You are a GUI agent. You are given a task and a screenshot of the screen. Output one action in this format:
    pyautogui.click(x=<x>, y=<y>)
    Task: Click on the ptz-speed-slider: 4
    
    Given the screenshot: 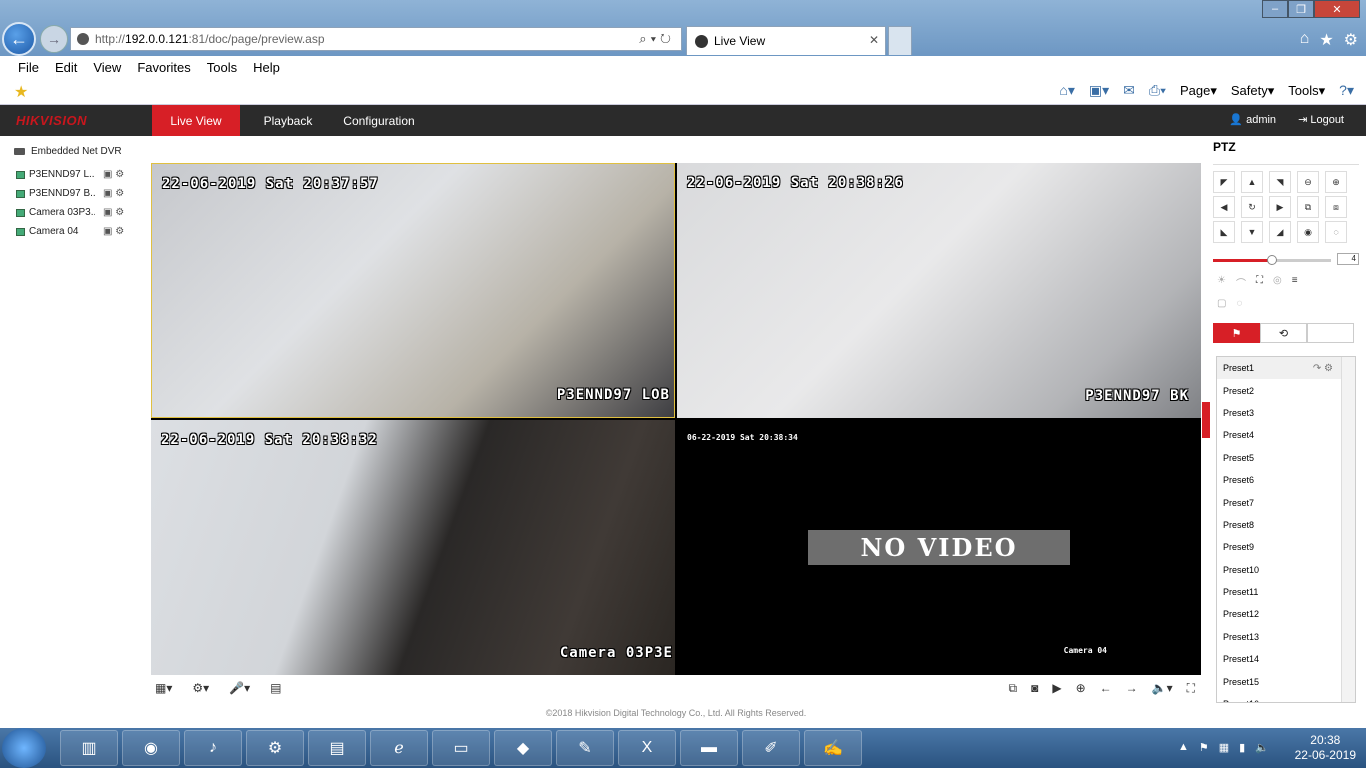 What is the action you would take?
    pyautogui.click(x=1286, y=260)
    